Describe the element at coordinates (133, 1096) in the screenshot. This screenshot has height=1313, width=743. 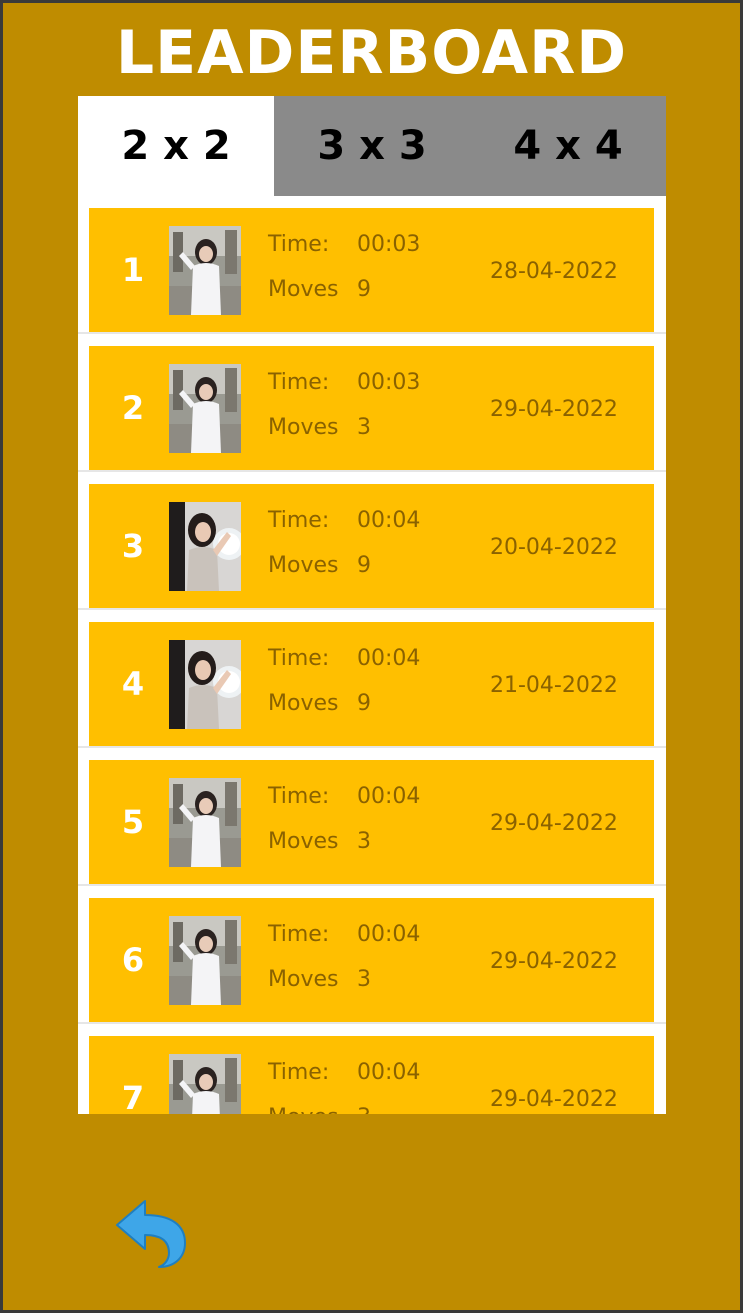
I see `rank-number: 7` at that location.